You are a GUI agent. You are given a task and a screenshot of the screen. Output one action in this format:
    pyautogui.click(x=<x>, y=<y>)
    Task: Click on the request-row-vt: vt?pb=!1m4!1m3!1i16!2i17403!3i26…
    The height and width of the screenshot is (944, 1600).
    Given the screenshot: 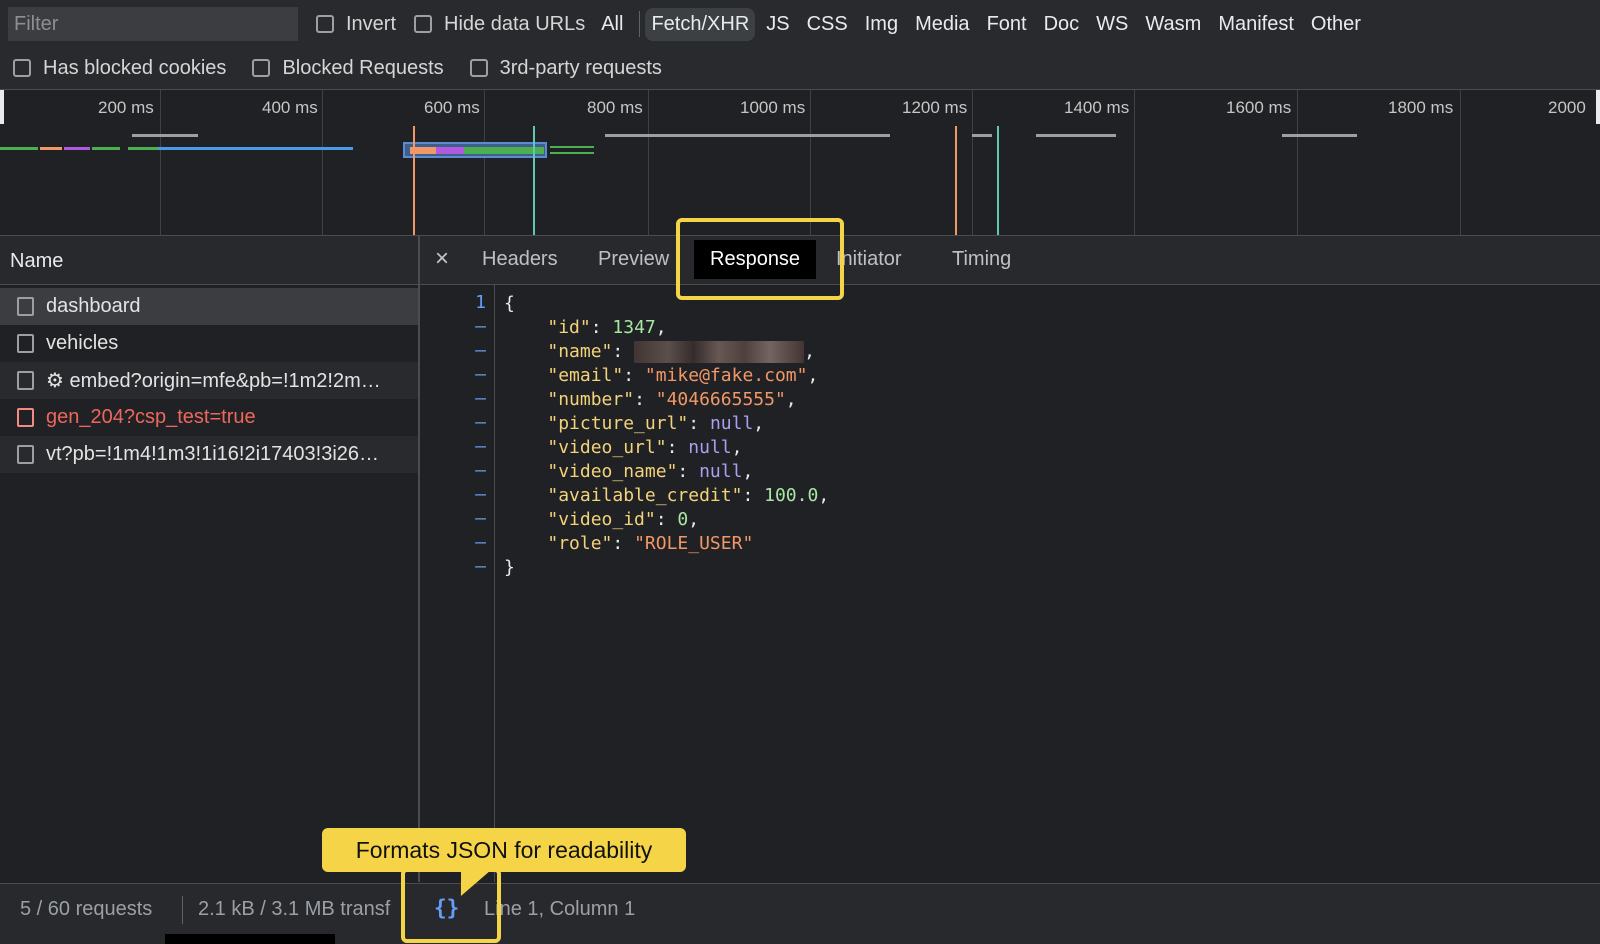 What is the action you would take?
    pyautogui.click(x=209, y=454)
    